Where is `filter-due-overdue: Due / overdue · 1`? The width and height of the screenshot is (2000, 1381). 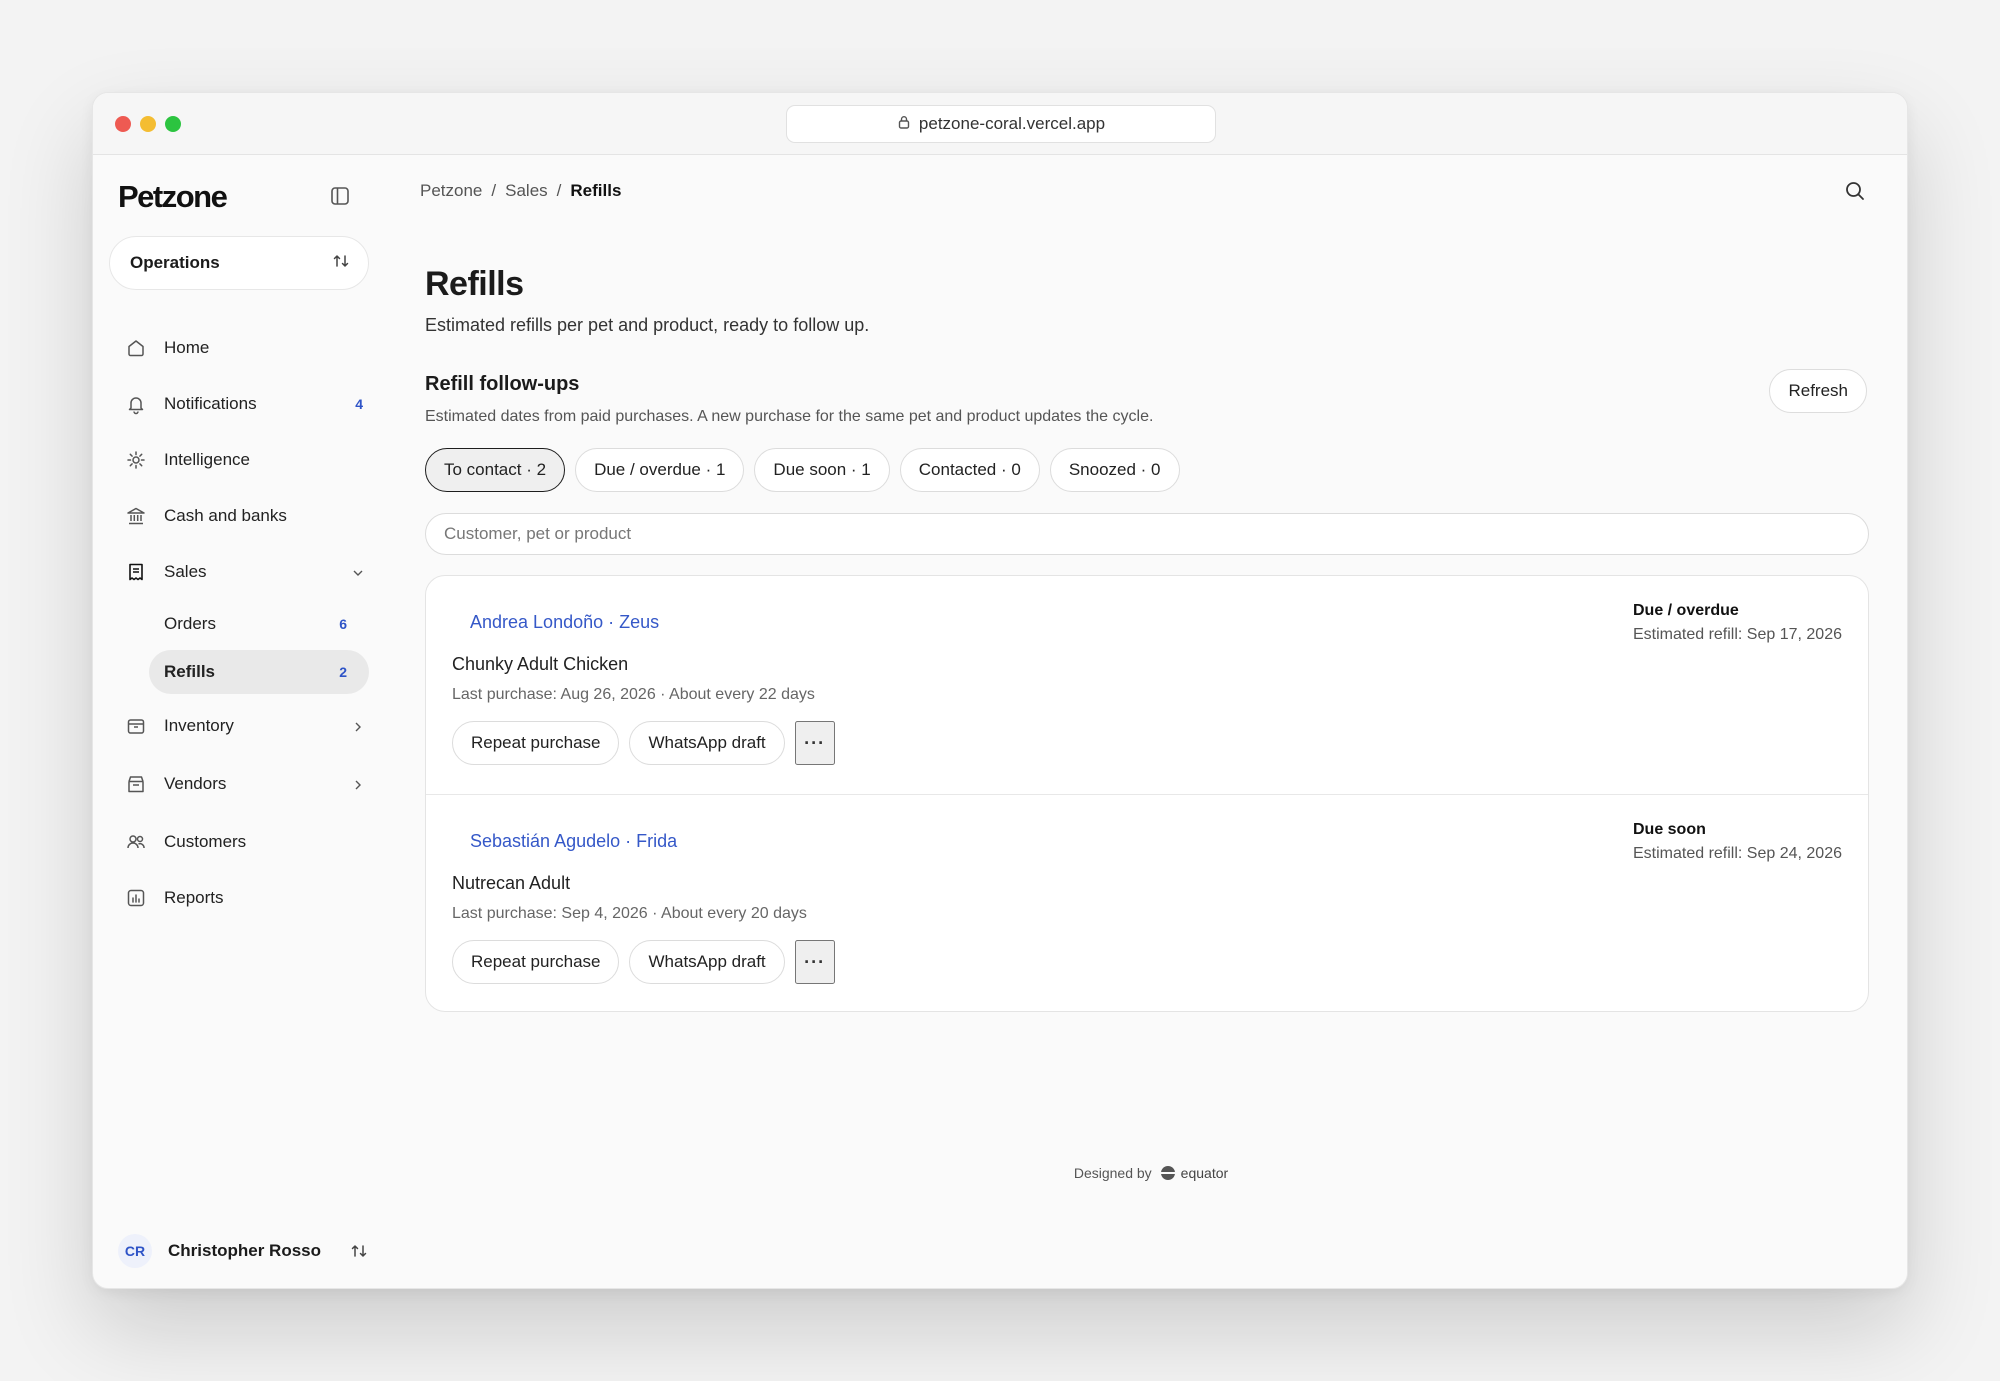
filter-due-overdue: Due / overdue · 1 is located at coordinates (660, 470).